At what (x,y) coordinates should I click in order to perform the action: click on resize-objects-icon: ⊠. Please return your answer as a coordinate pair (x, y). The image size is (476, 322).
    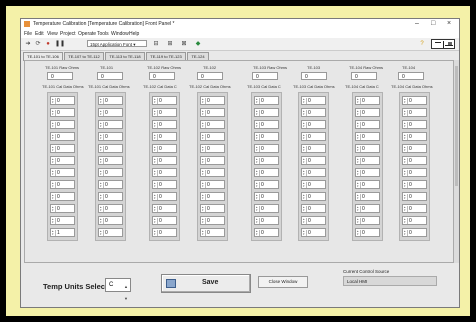
    Looking at the image, I should click on (184, 44).